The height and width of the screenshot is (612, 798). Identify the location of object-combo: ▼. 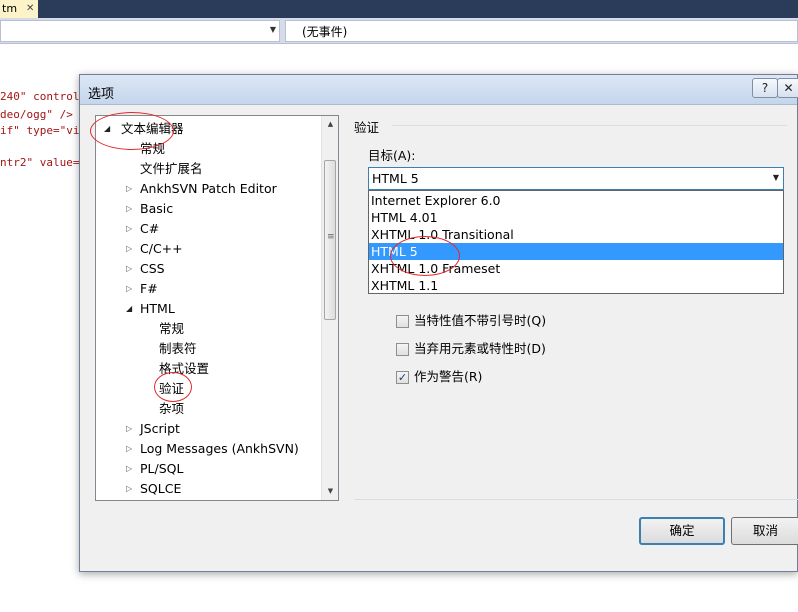
(140, 31).